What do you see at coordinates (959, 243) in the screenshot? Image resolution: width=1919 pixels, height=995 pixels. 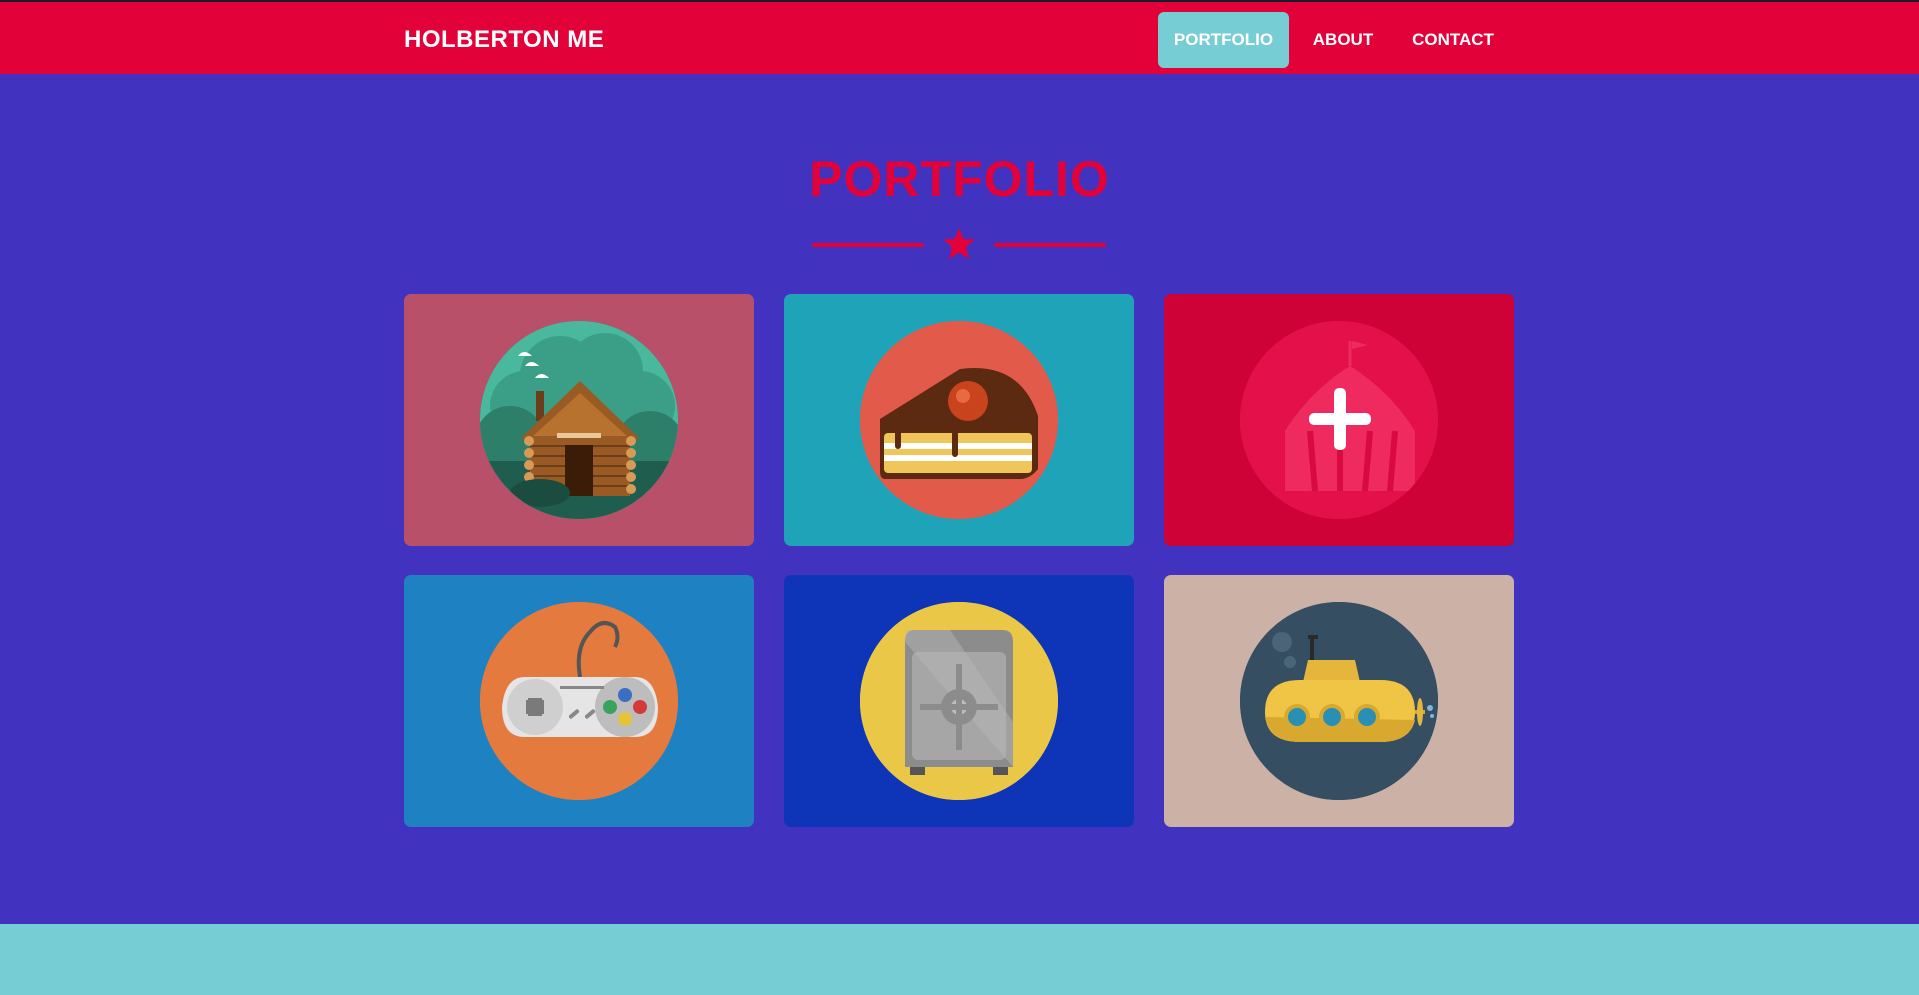 I see `star-icon` at bounding box center [959, 243].